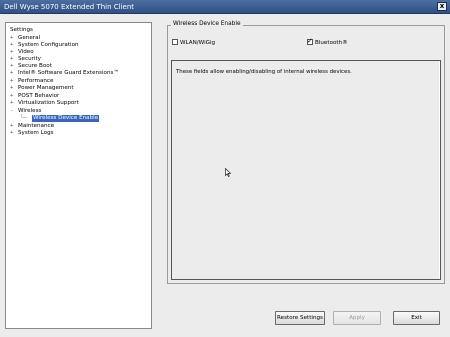 This screenshot has width=450, height=337. I want to click on window-title: Dell Wyse 5070 Extended Thin Client, so click(69, 7).